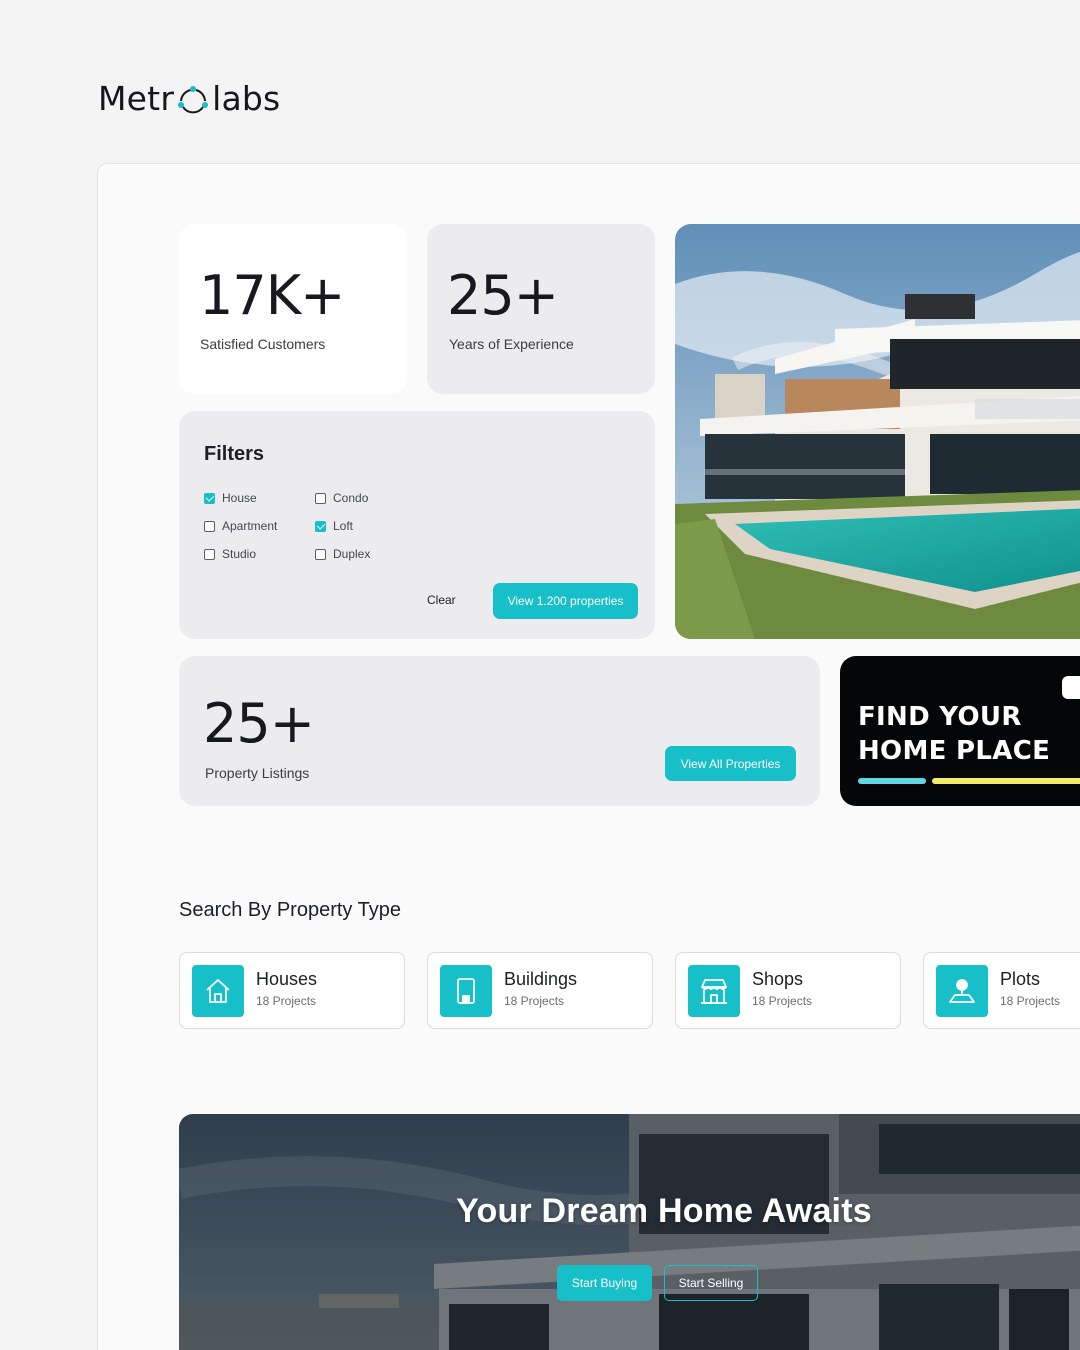  I want to click on stat-card-experience: 25+ Years of Experience, so click(541, 309).